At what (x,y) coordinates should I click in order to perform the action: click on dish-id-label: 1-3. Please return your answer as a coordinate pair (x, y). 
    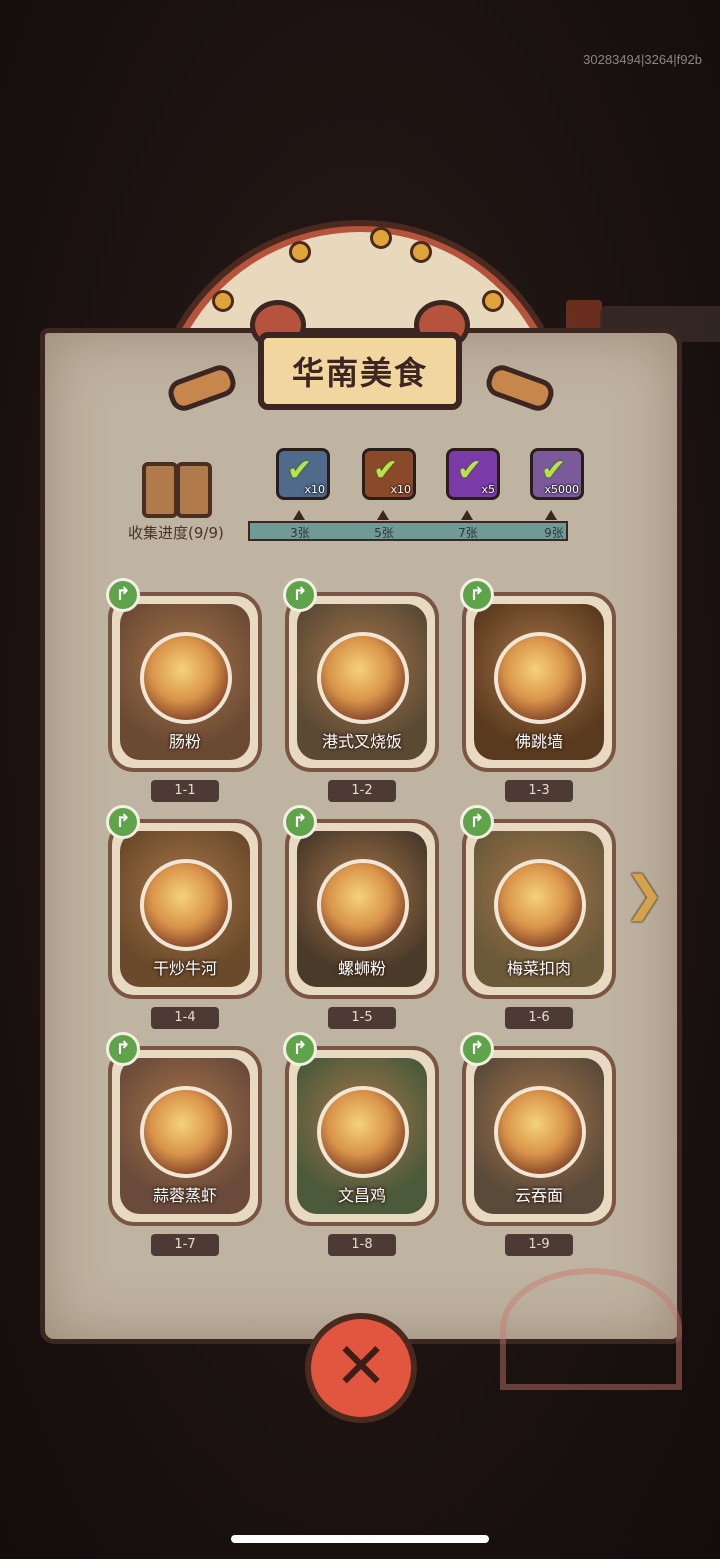
    Looking at the image, I should click on (539, 791).